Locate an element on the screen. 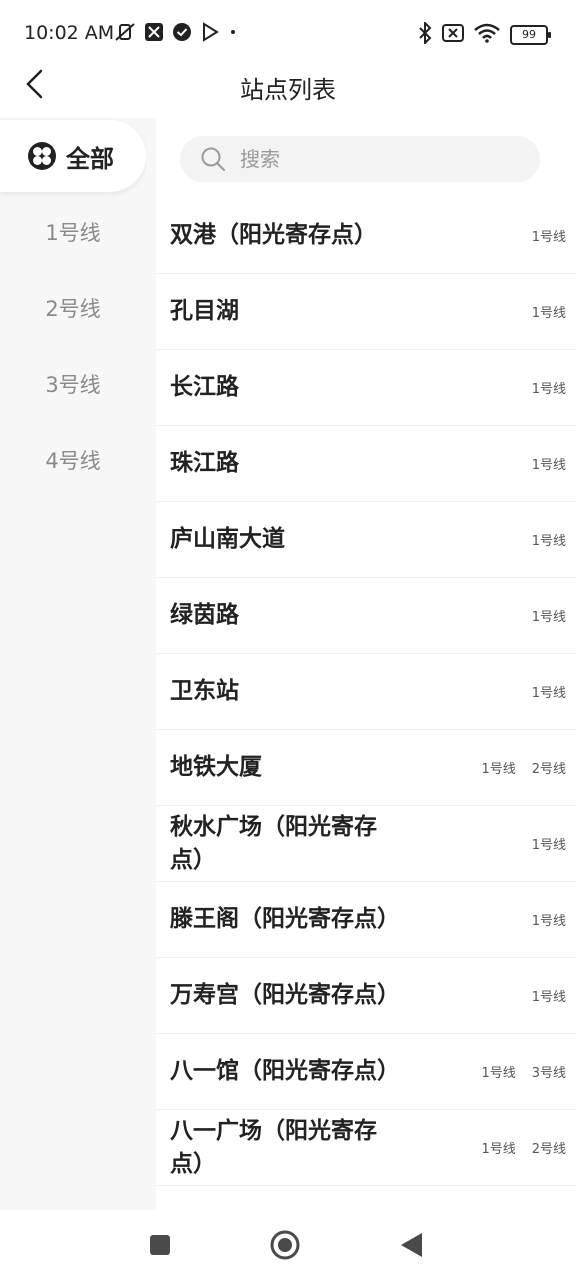  station-row: 地铁大厦 1号线 2号线 is located at coordinates (366, 768).